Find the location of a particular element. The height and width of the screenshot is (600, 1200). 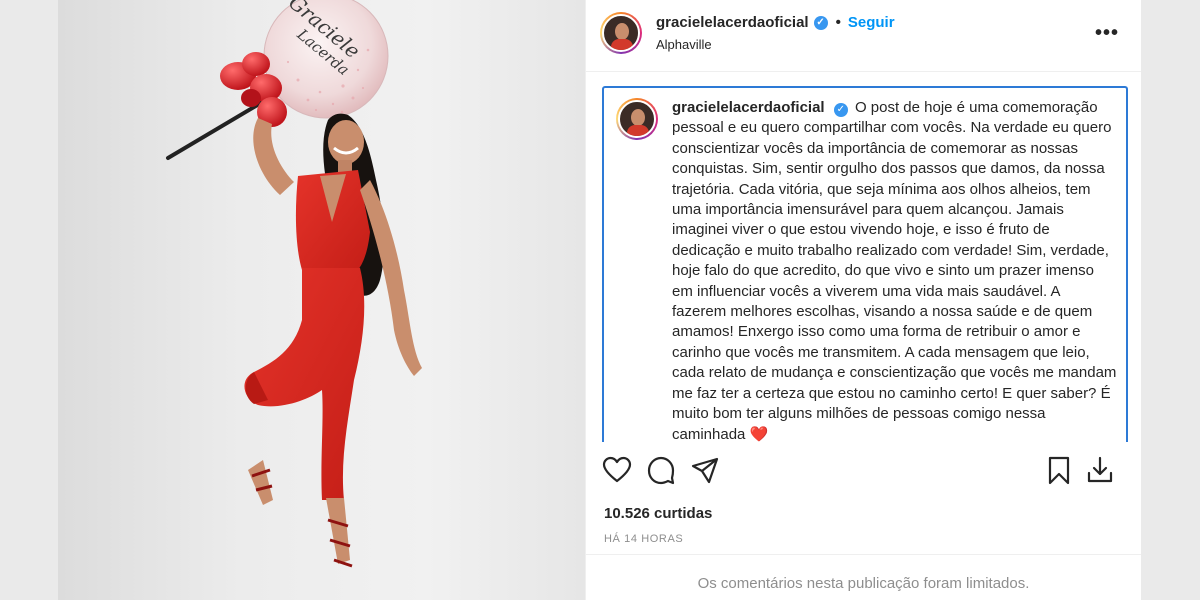

raised-arm is located at coordinates (273, 156).